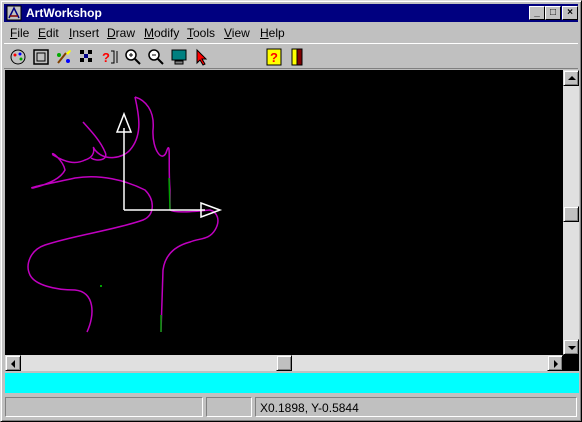 The width and height of the screenshot is (582, 422). I want to click on menu-insert: Insert, so click(84, 33).